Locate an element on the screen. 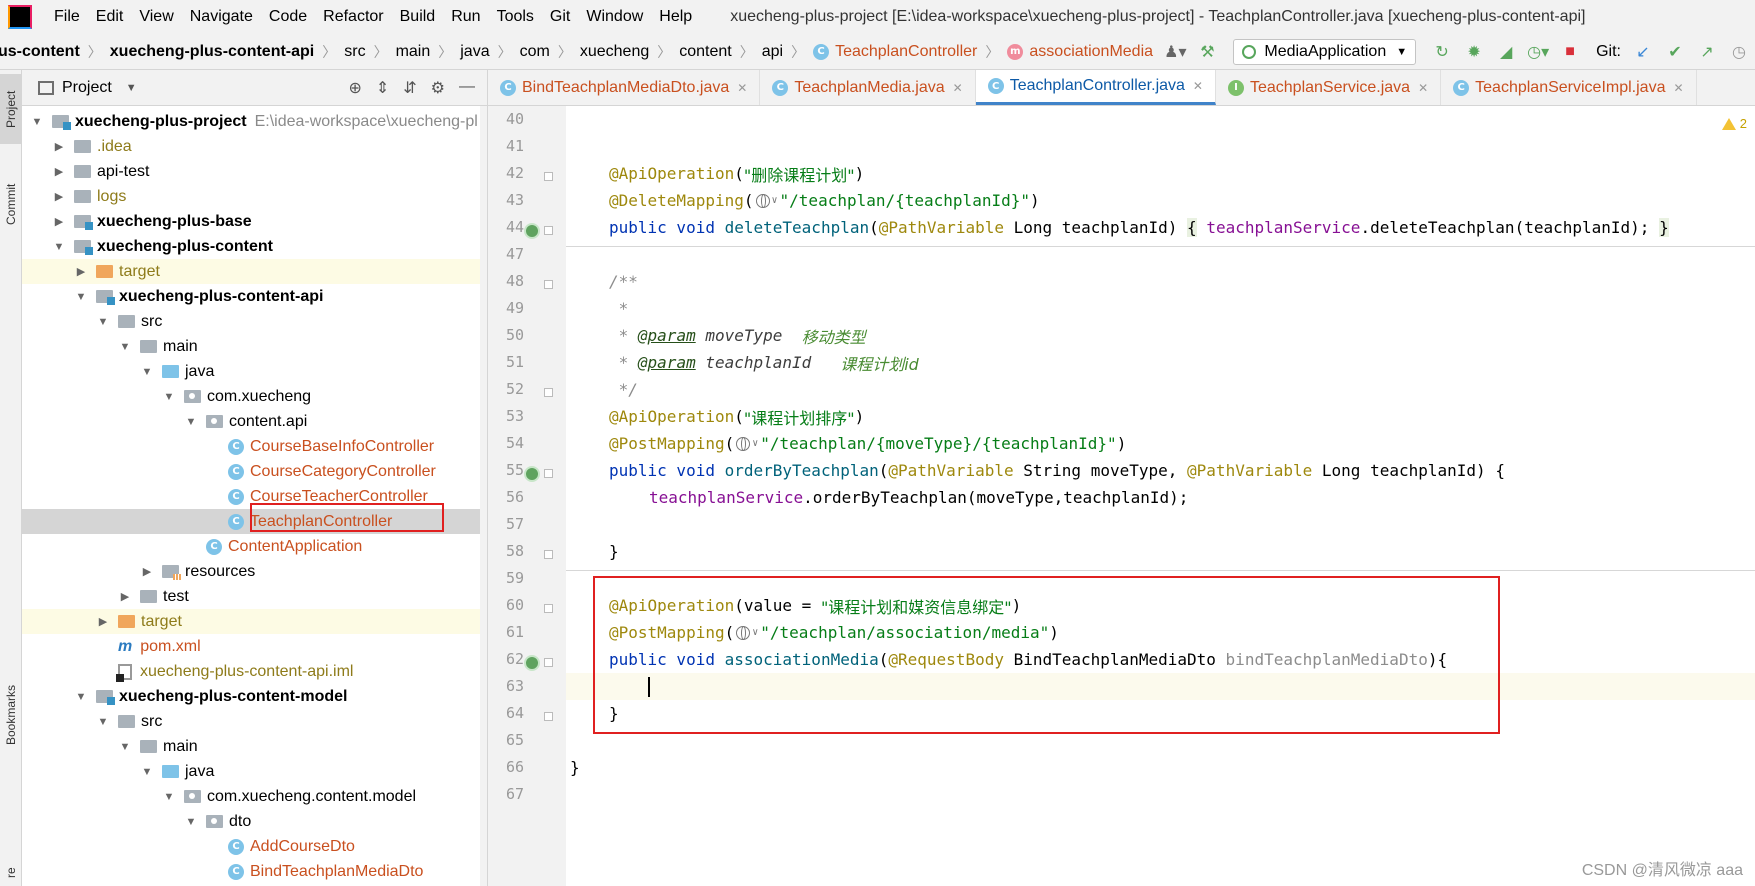  debug-bug-icon: ✹ is located at coordinates (1474, 52).